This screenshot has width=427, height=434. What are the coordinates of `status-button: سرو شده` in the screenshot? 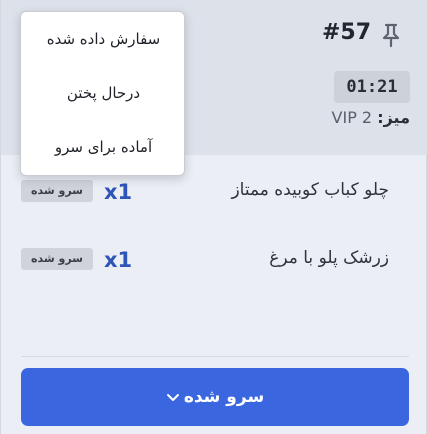 It's located at (215, 397).